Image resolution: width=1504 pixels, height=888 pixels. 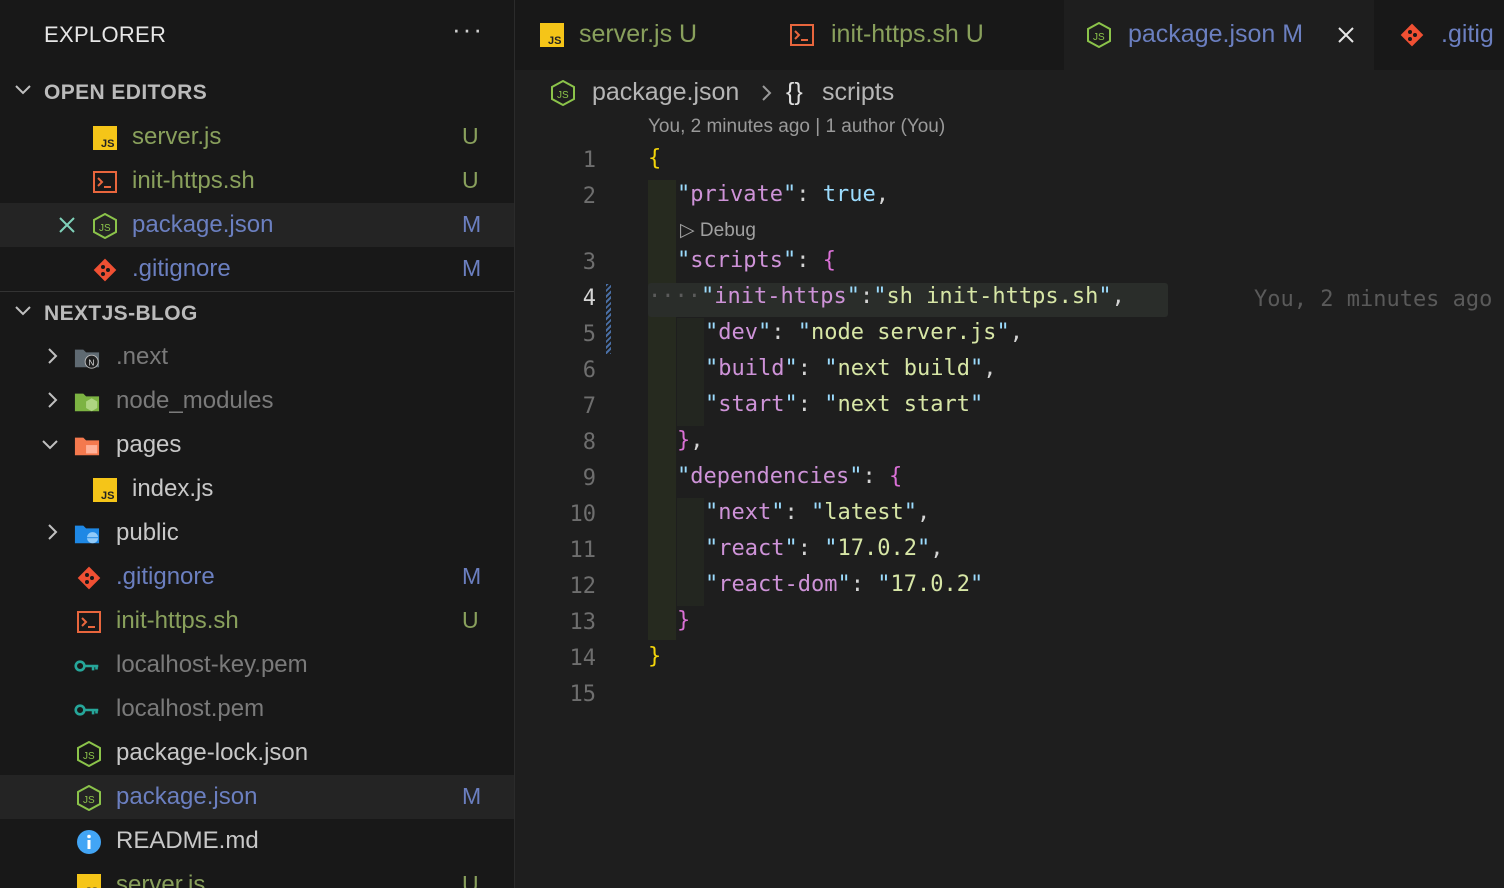 What do you see at coordinates (858, 92) in the screenshot?
I see `breadcrumb-symbol: scripts` at bounding box center [858, 92].